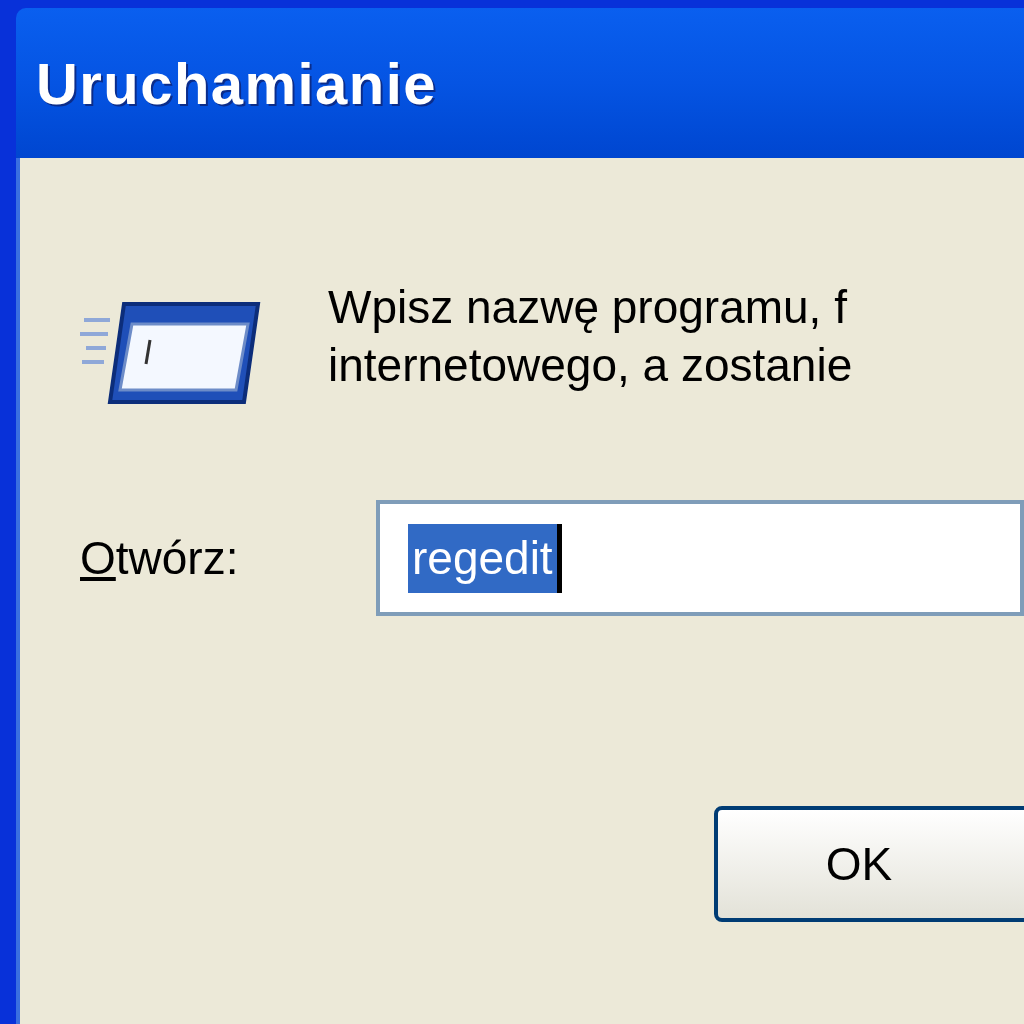 The image size is (1024, 1024). Describe the element at coordinates (236, 83) in the screenshot. I see `window-title: Uruchamianie` at that location.